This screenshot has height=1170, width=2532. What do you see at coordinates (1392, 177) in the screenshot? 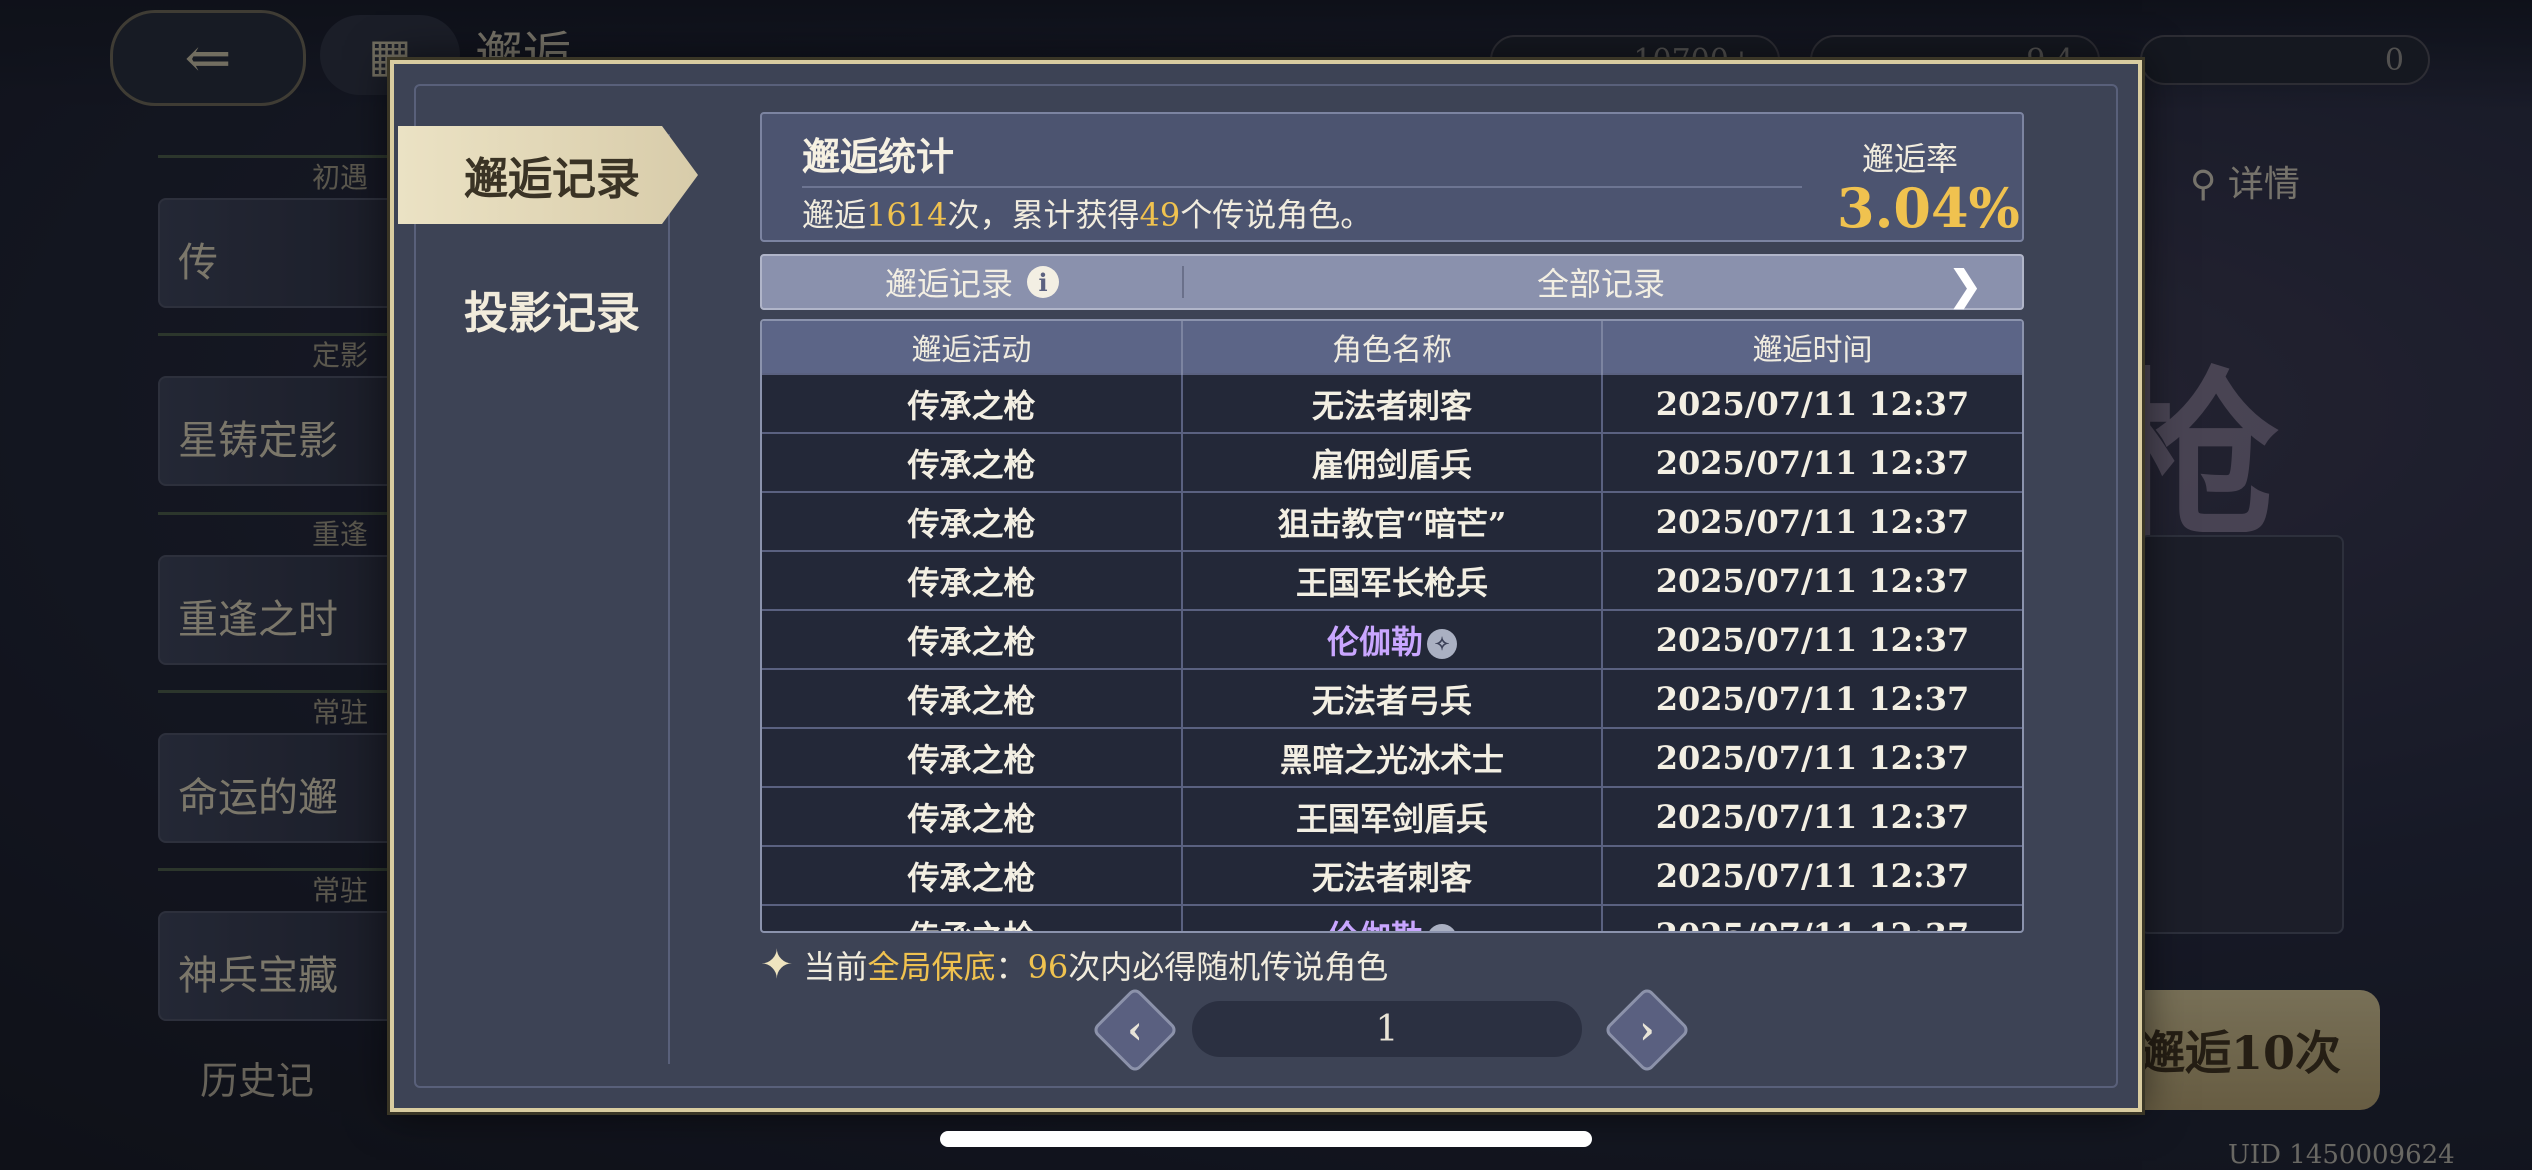
I see `stats-panel: 邂逅统计 邂逅1614次，累计获得49个传说角色。 邂逅率 3.04%` at bounding box center [1392, 177].